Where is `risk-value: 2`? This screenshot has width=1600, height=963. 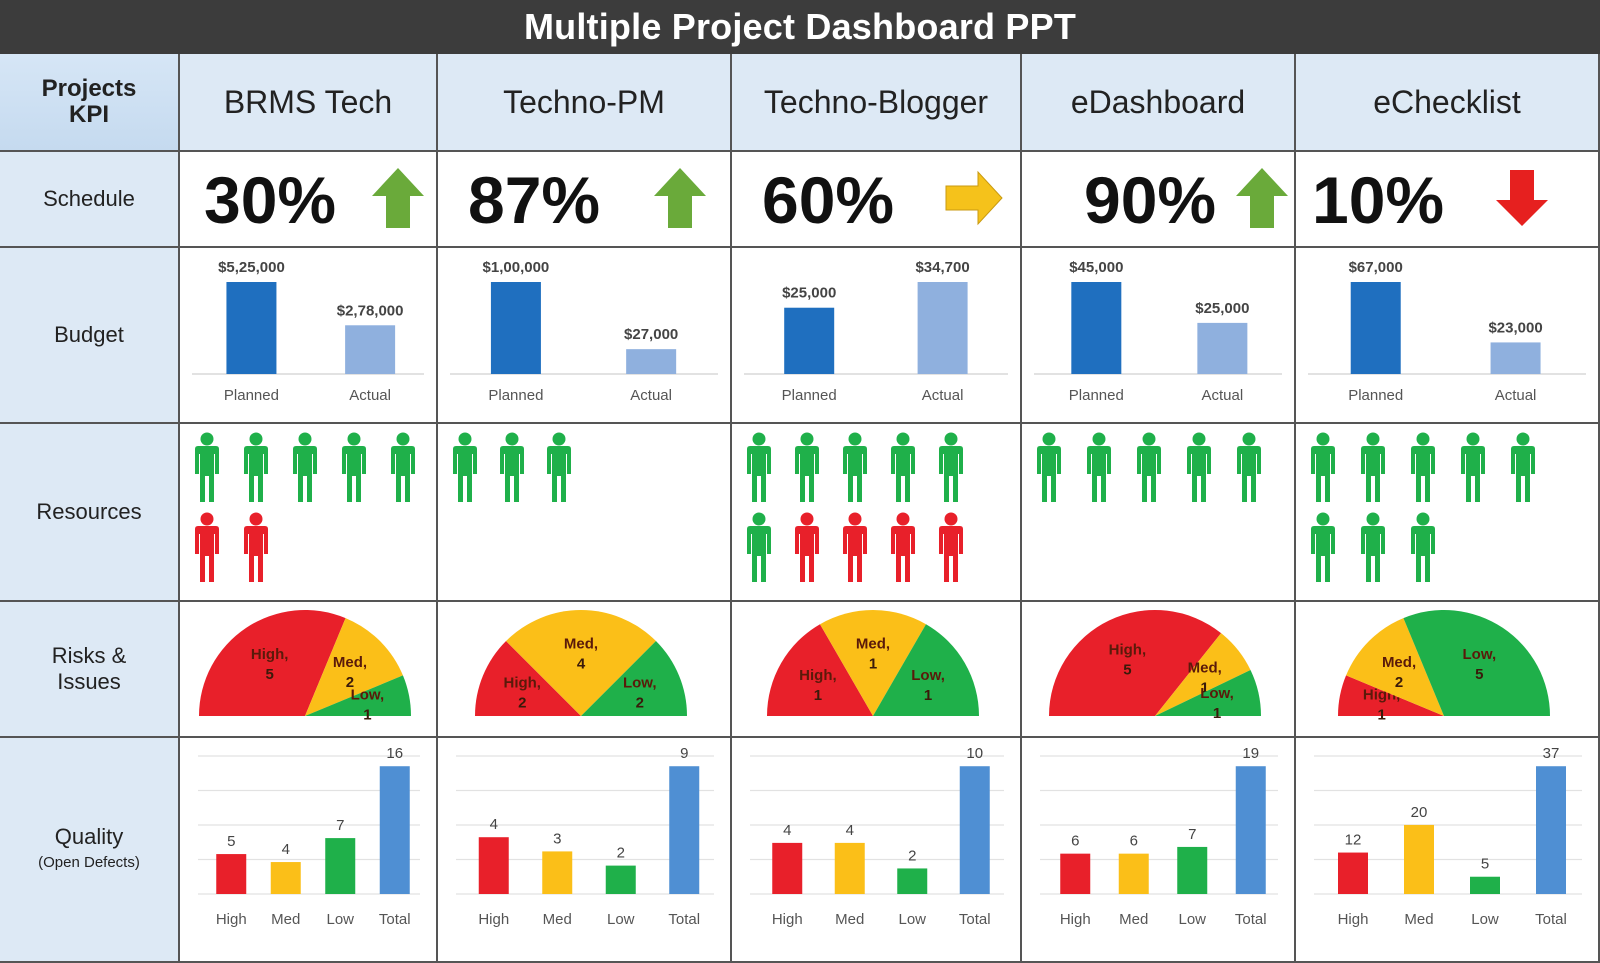
risk-value: 2 is located at coordinates (640, 703).